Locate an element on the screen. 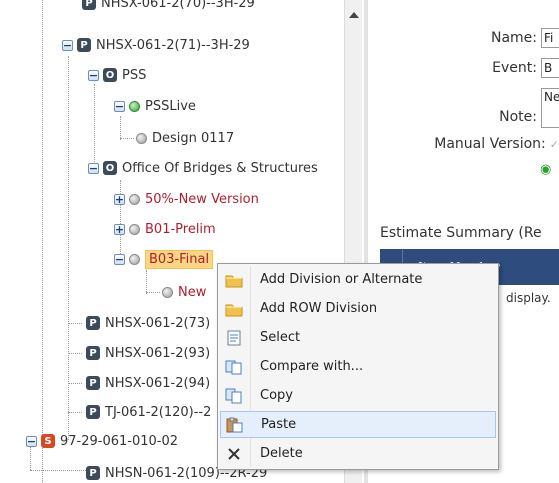 The width and height of the screenshot is (559, 483). delete-icon is located at coordinates (234, 453).